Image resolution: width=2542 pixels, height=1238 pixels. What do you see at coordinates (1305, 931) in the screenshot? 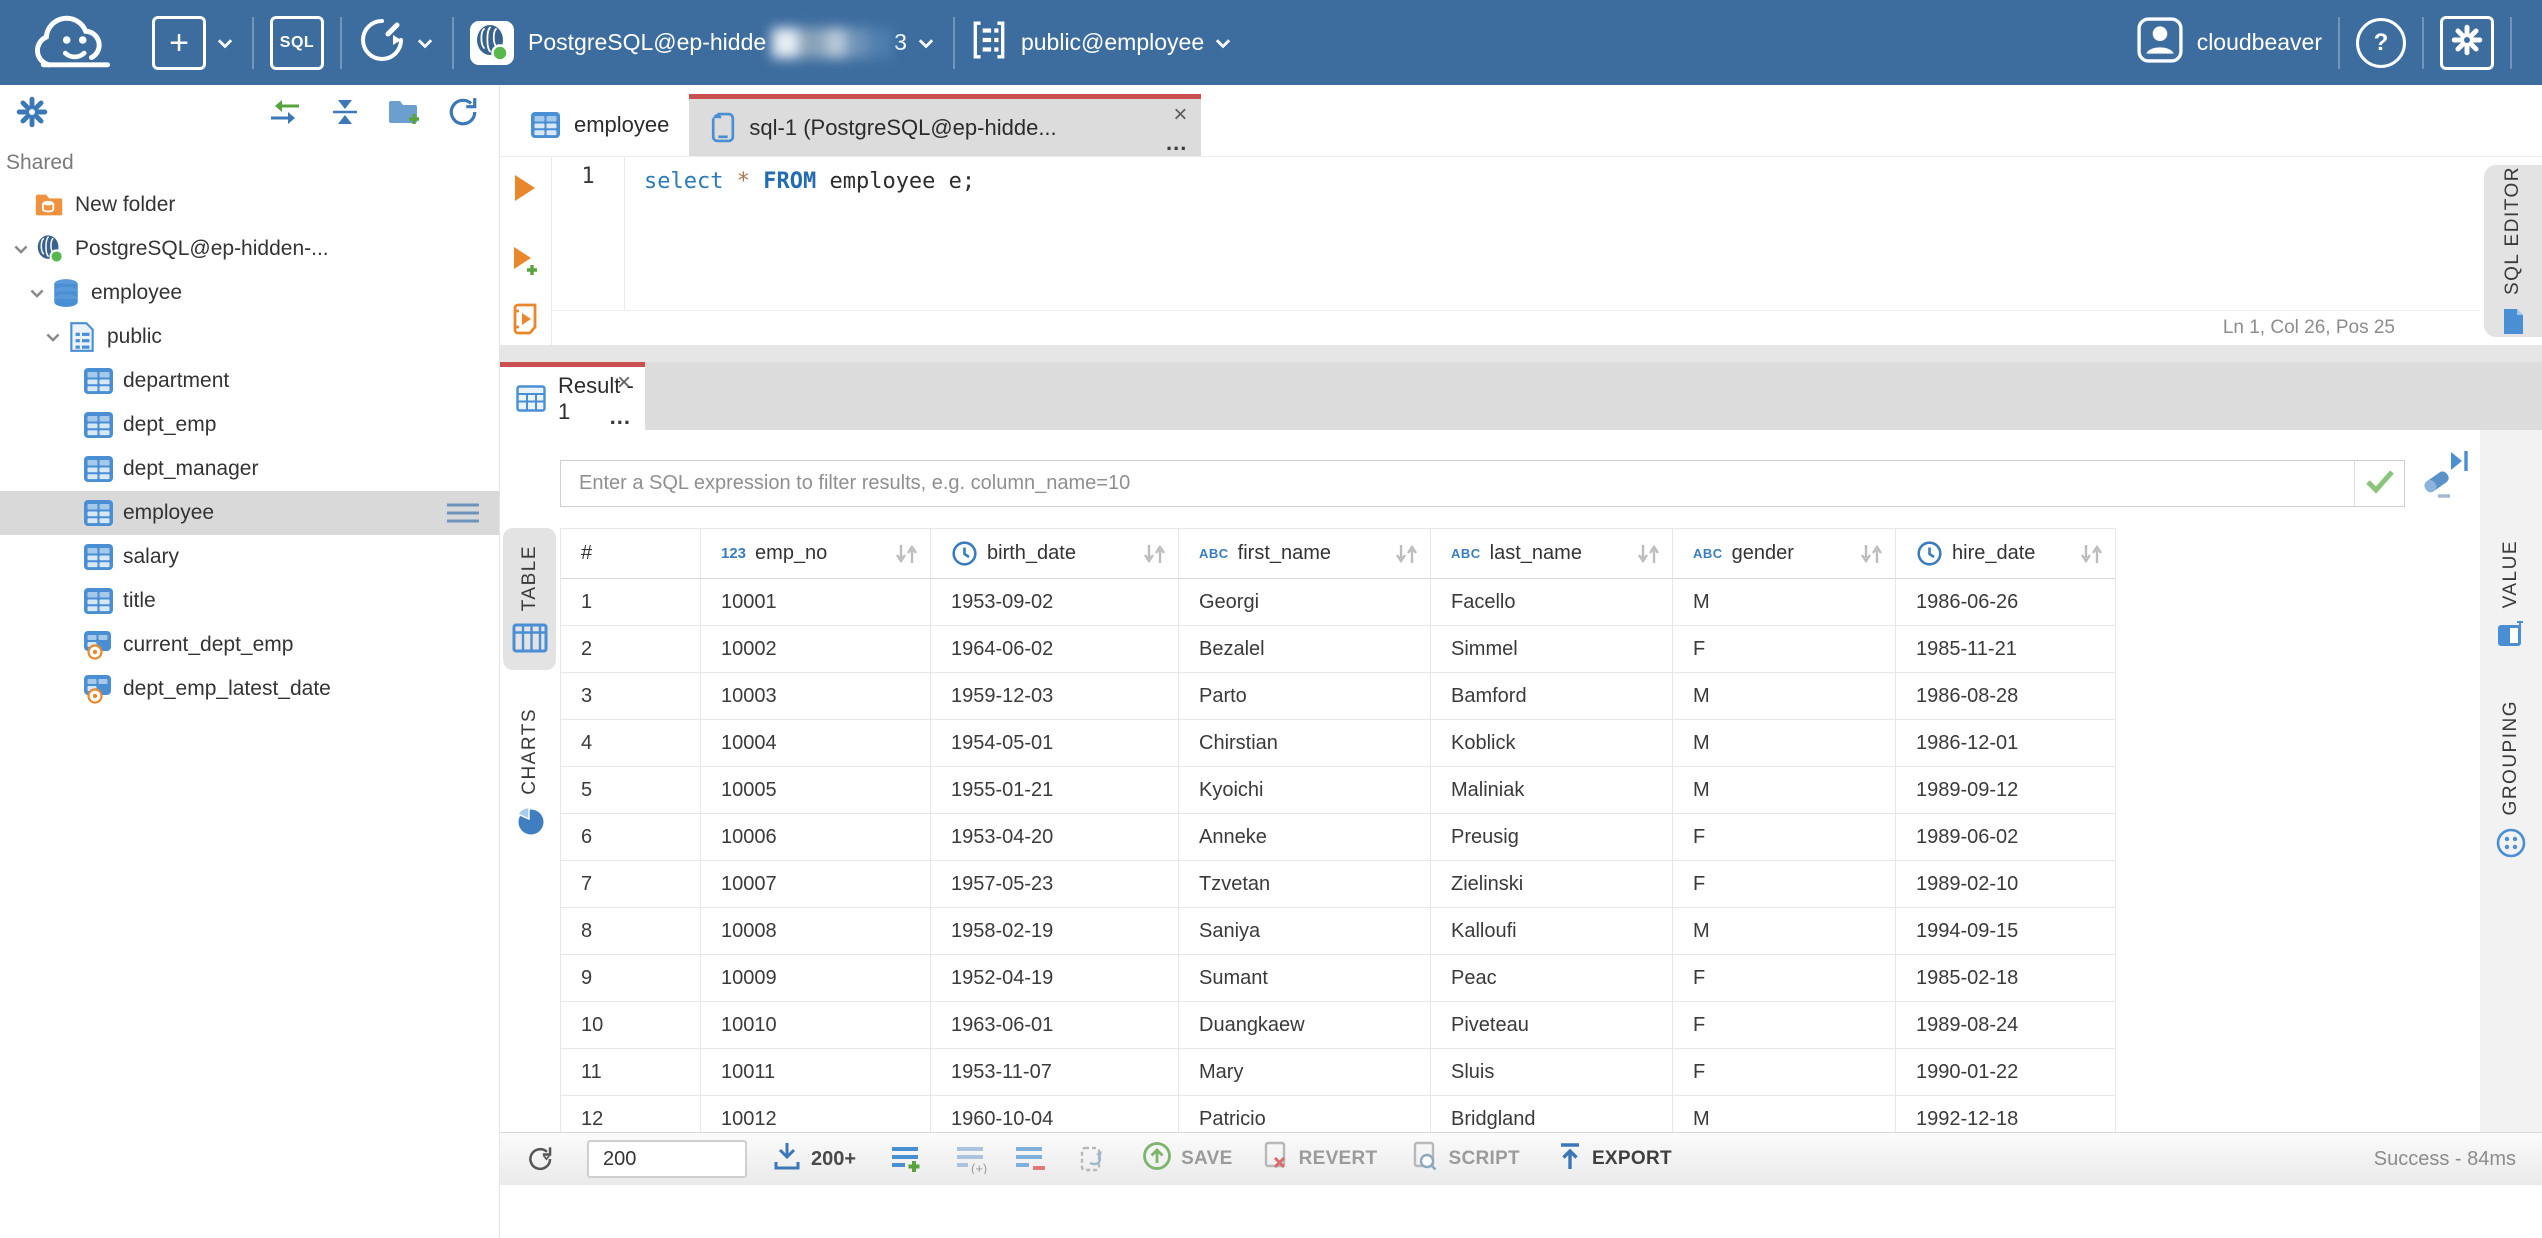
I see `data-cell: Saniya` at bounding box center [1305, 931].